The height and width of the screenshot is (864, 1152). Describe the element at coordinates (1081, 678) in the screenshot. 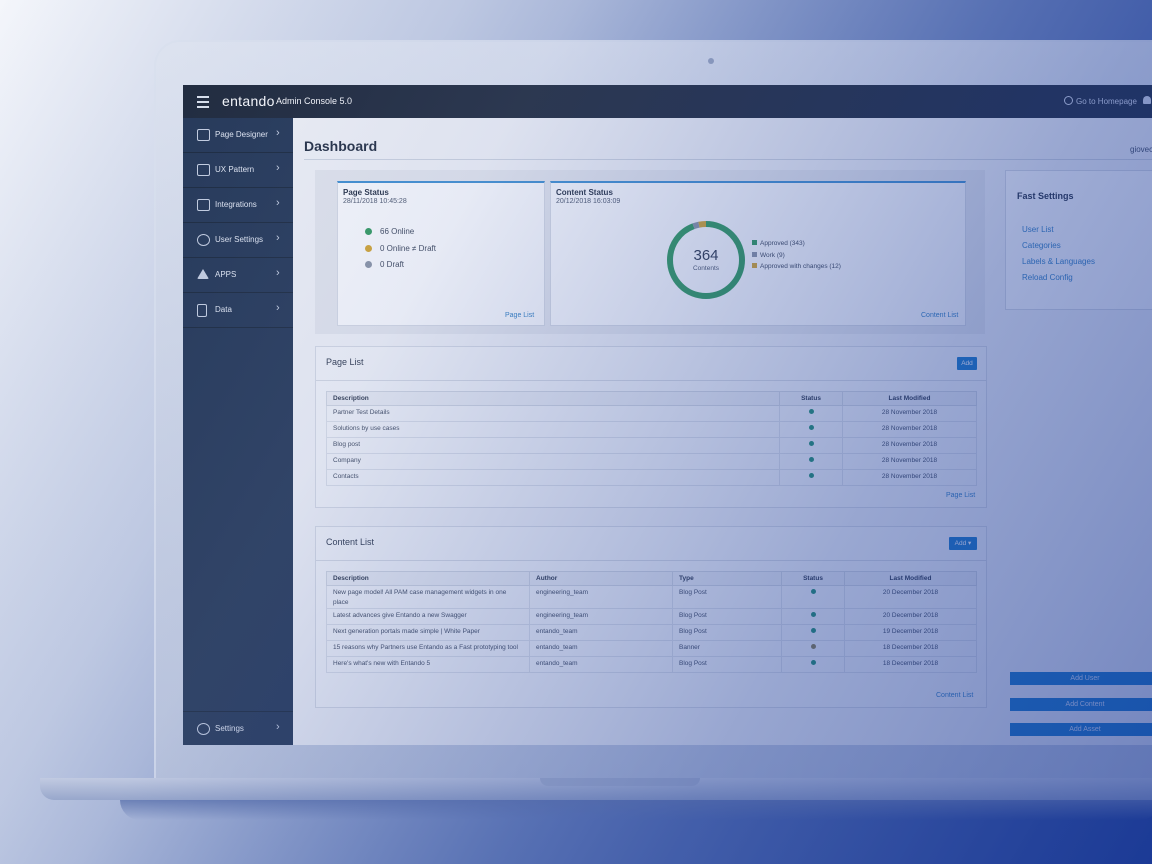

I see `add-user-button: Add User` at that location.